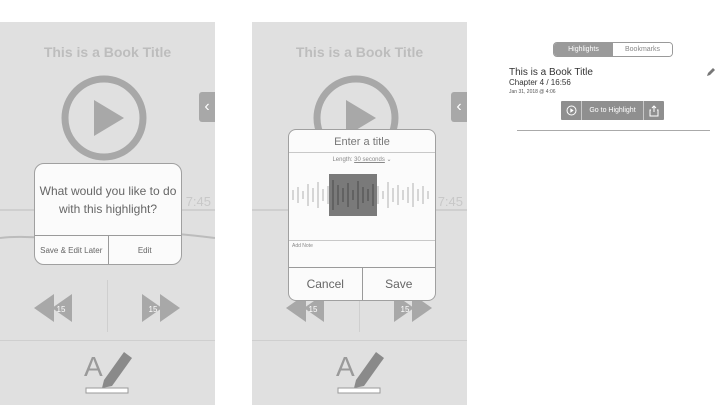  I want to click on save-button: Save, so click(398, 284).